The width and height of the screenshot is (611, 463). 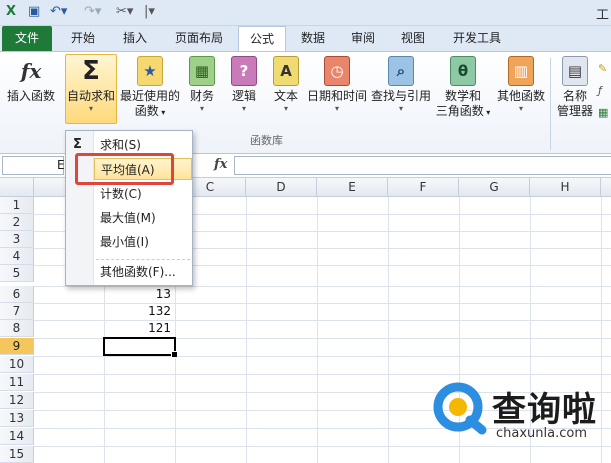 I want to click on financial-button: ▦ 财务 ▾, so click(x=202, y=85).